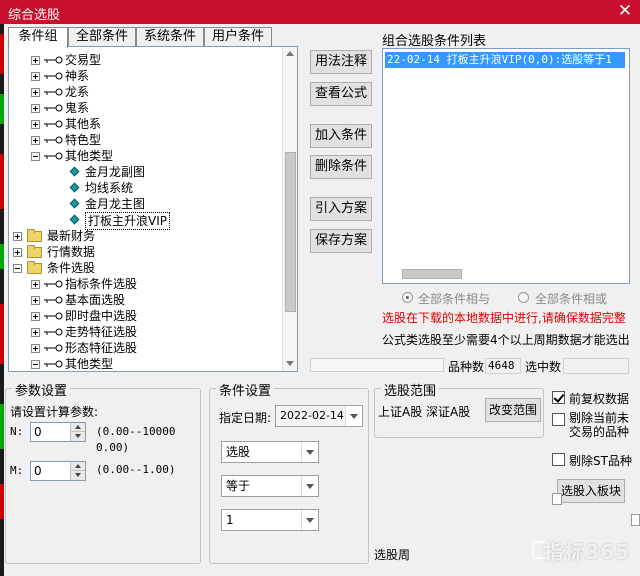  What do you see at coordinates (558, 419) in the screenshot?
I see `exclude-non-trading-checkbox` at bounding box center [558, 419].